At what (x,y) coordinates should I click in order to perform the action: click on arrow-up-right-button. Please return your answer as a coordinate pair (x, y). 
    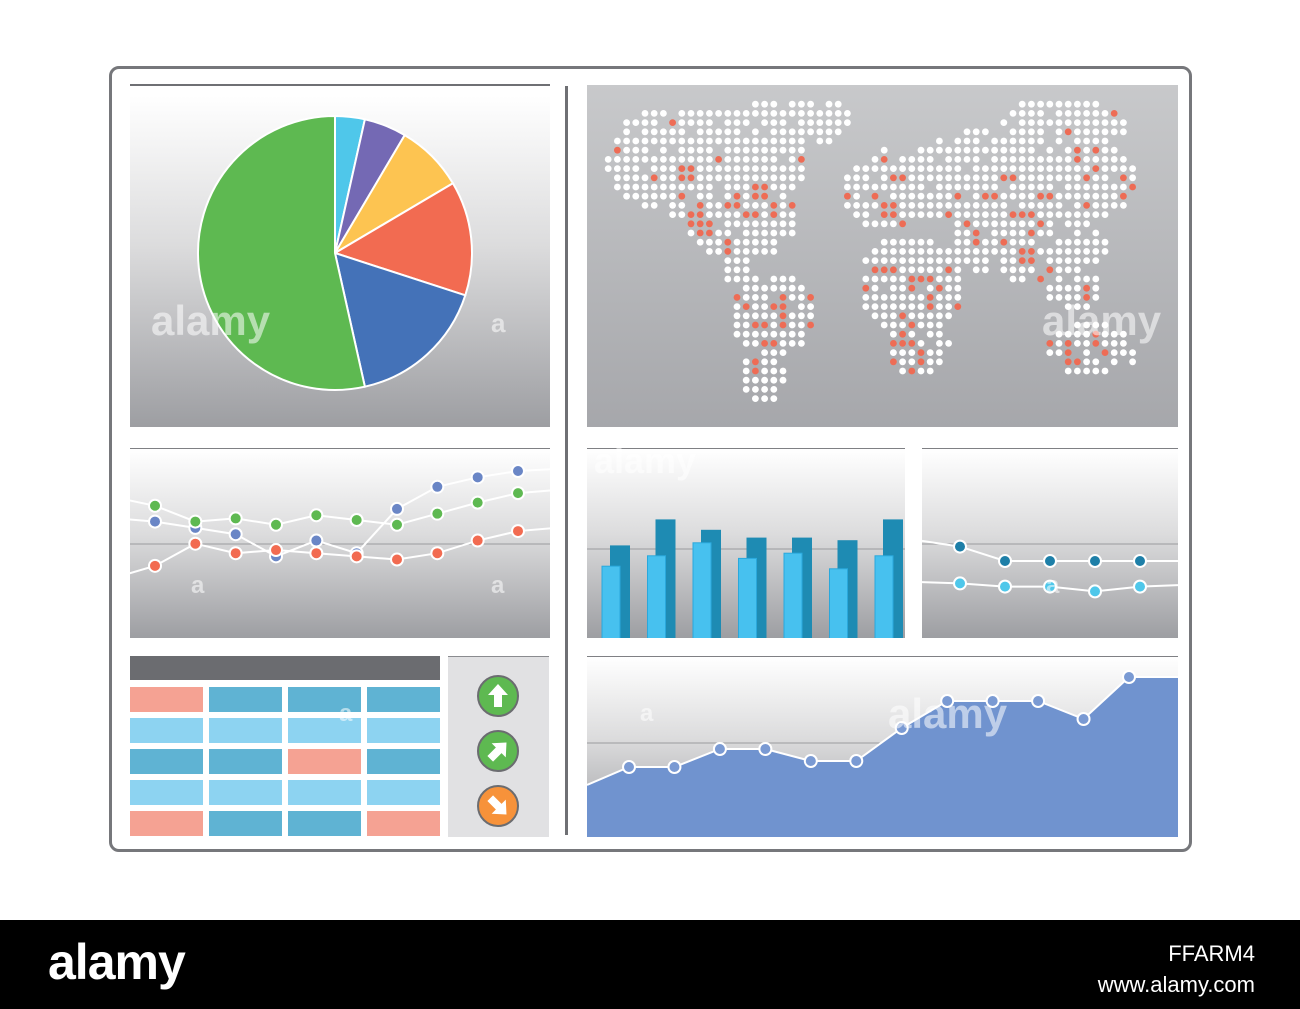
    Looking at the image, I should click on (498, 751).